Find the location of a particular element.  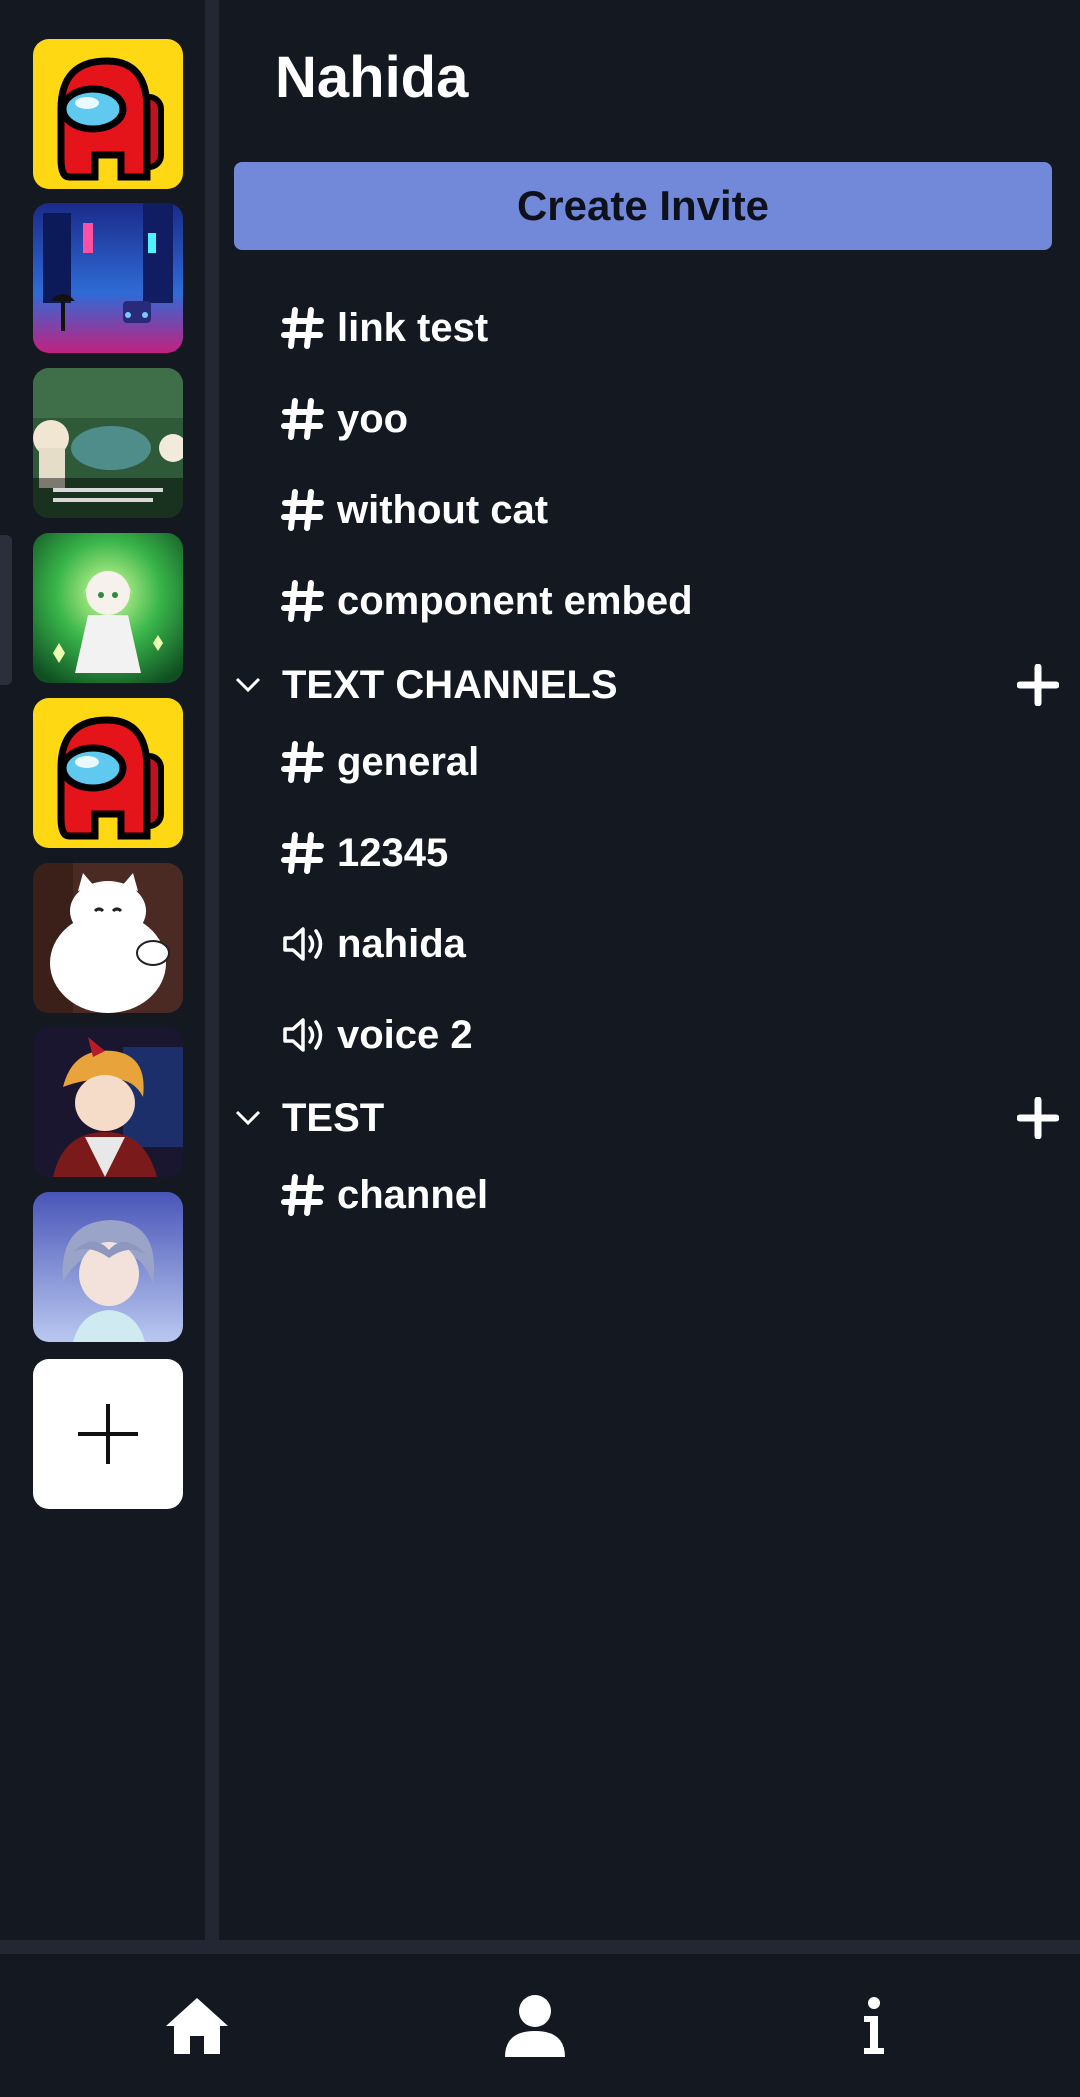

server-neon-city is located at coordinates (108, 278).